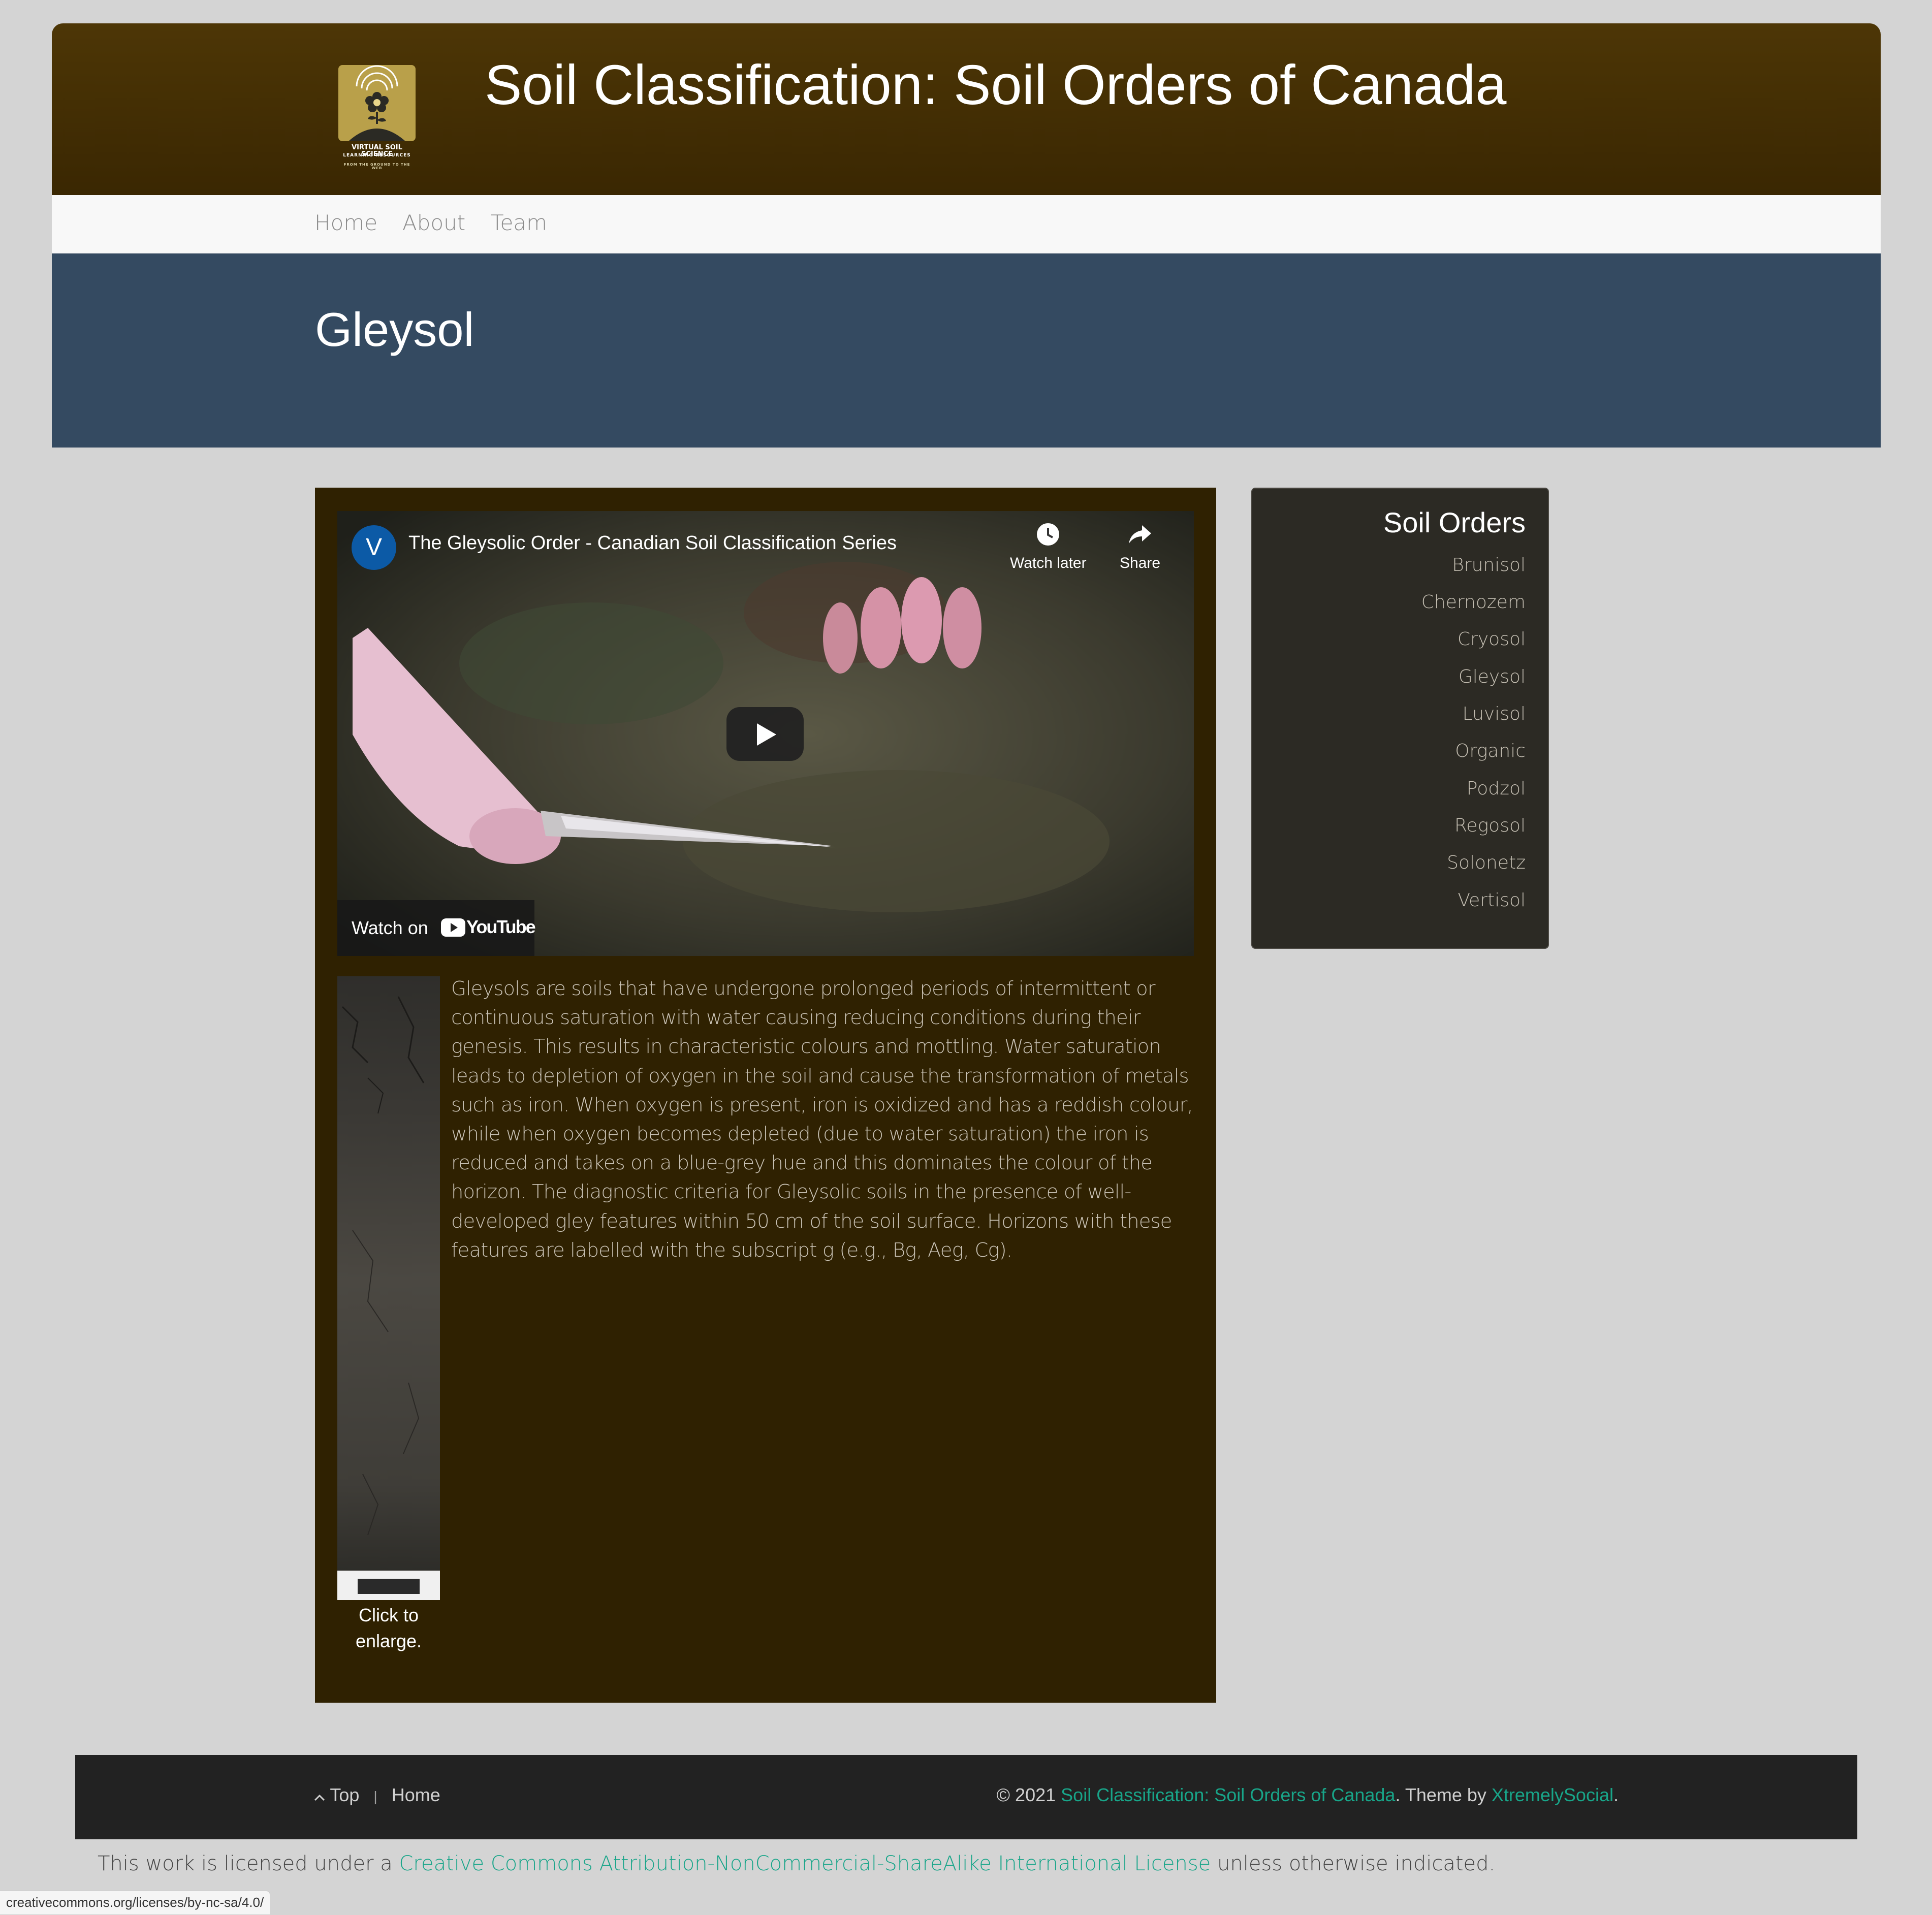  I want to click on soil-profile-image, so click(388, 1288).